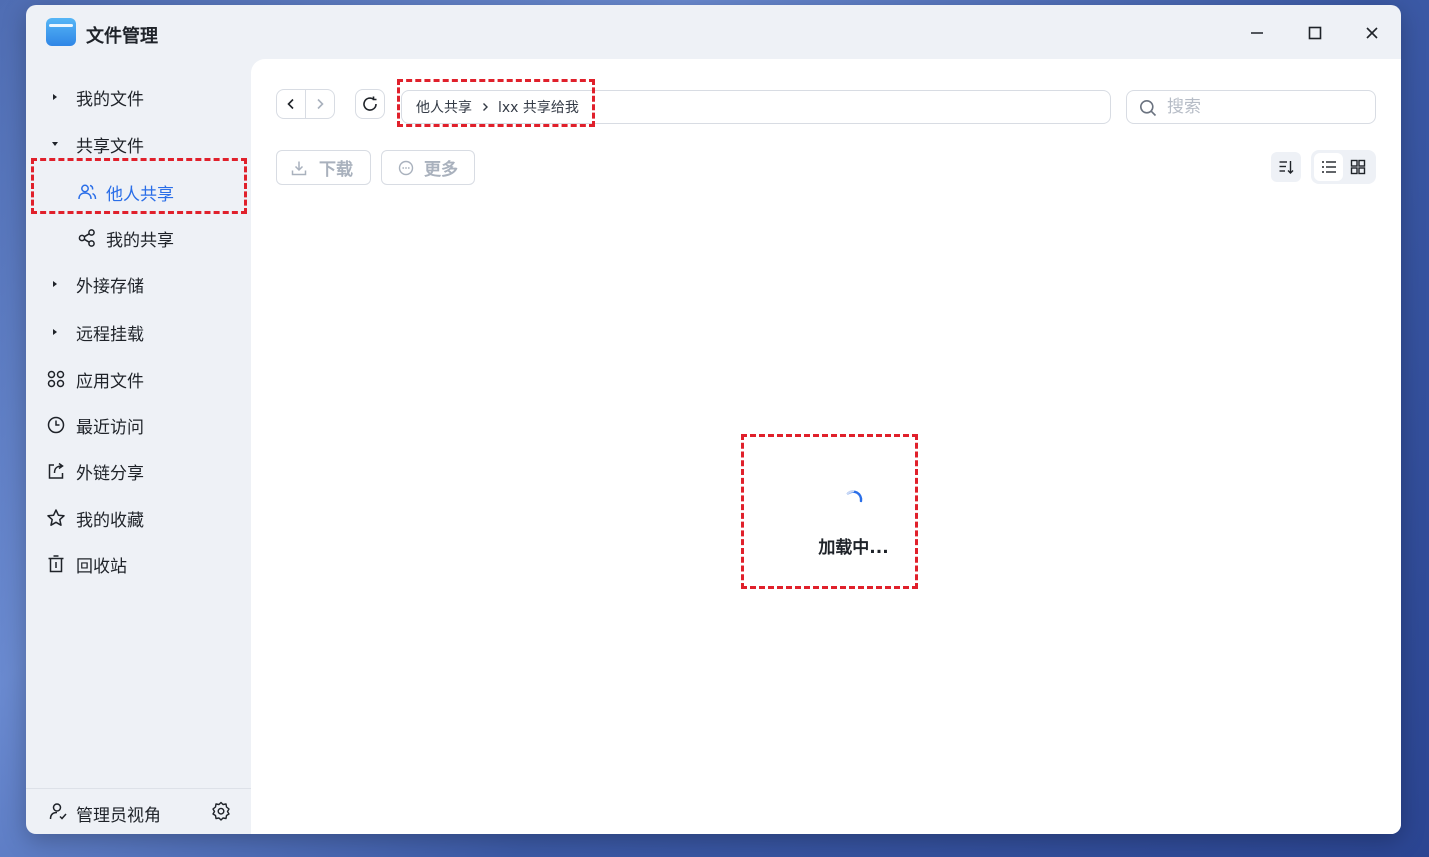 This screenshot has height=857, width=1429. What do you see at coordinates (110, 286) in the screenshot?
I see `sidebar-item-label: 外接存储` at bounding box center [110, 286].